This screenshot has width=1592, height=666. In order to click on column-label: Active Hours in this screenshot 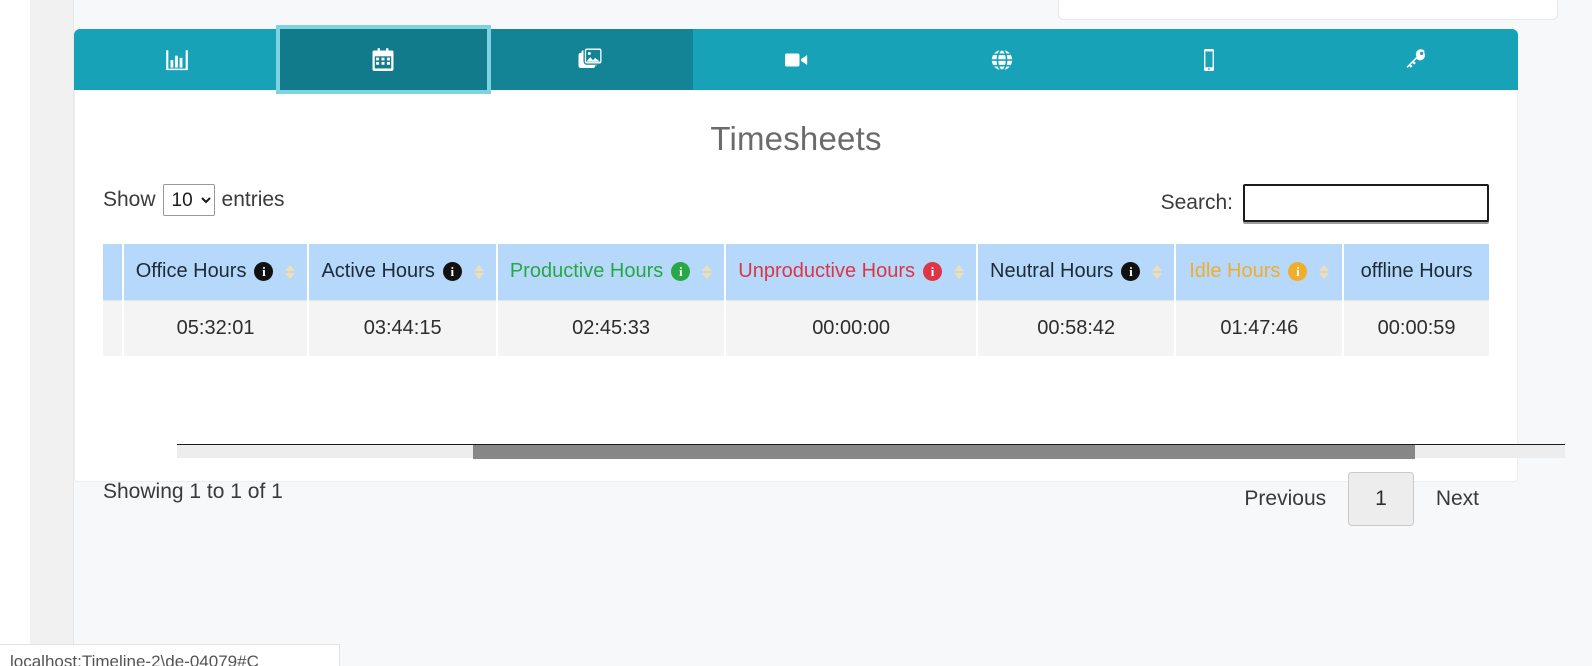, I will do `click(378, 271)`.